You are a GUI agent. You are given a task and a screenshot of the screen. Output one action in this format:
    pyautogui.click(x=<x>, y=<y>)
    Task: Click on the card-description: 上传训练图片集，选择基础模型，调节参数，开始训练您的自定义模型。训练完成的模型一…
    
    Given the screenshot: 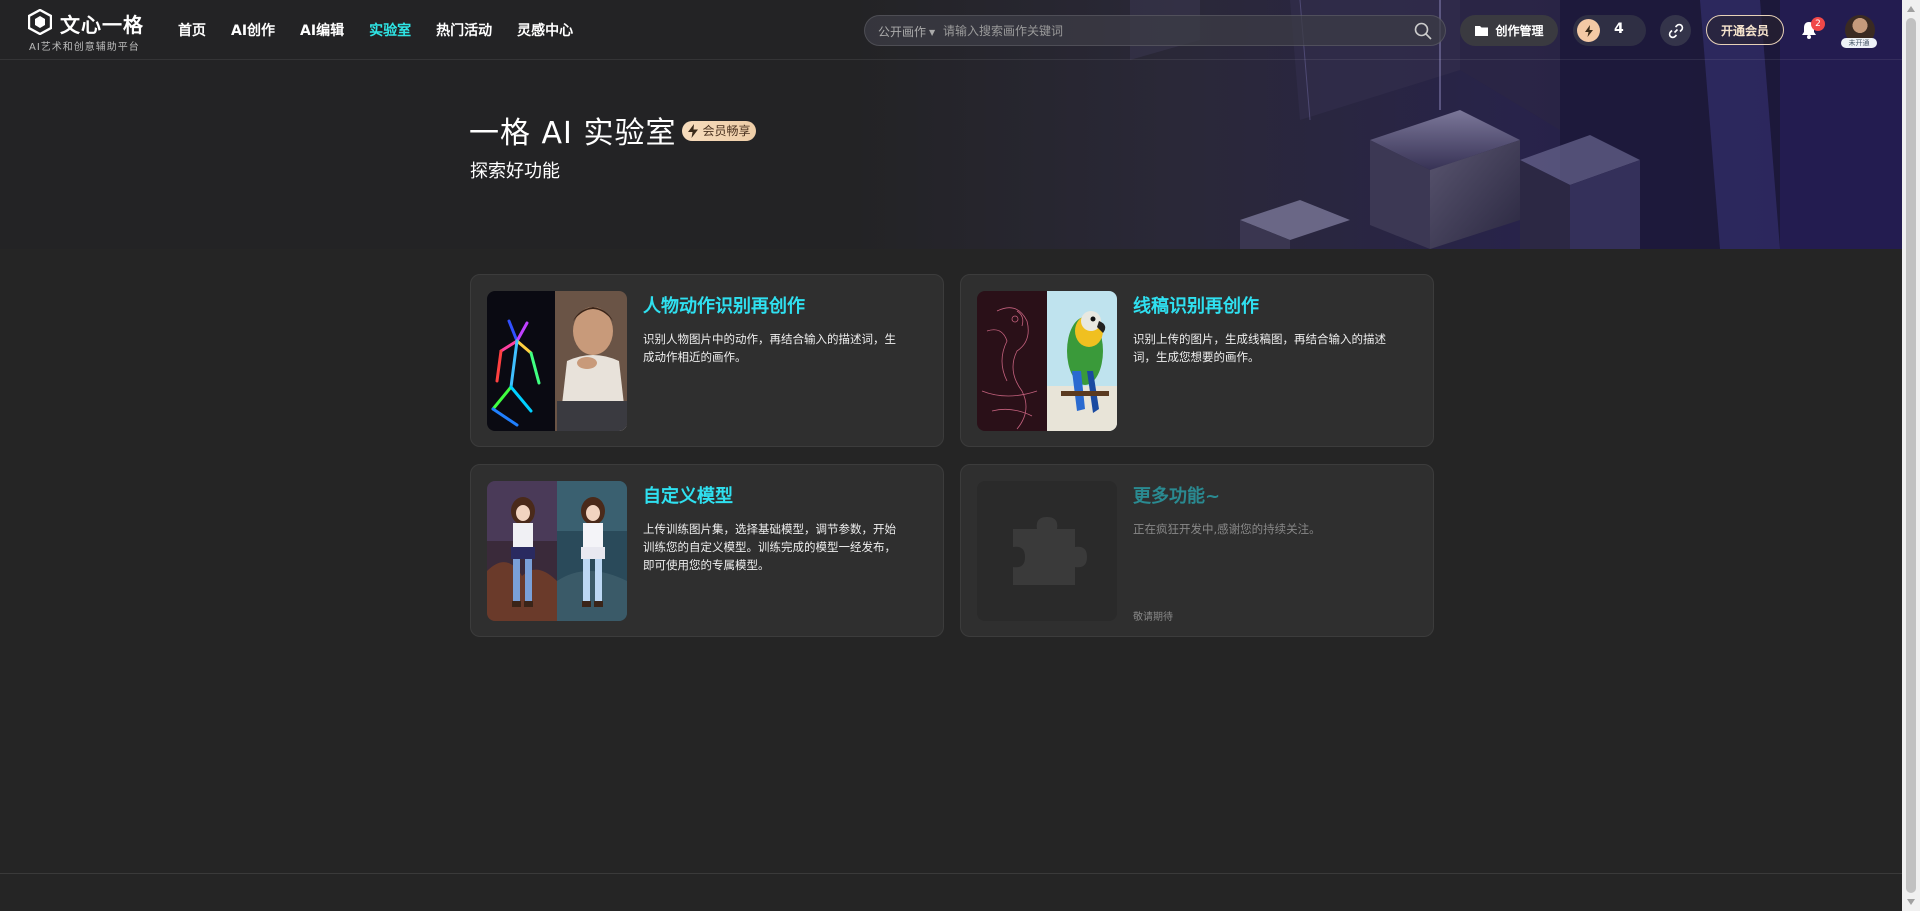 What is the action you would take?
    pyautogui.click(x=769, y=547)
    